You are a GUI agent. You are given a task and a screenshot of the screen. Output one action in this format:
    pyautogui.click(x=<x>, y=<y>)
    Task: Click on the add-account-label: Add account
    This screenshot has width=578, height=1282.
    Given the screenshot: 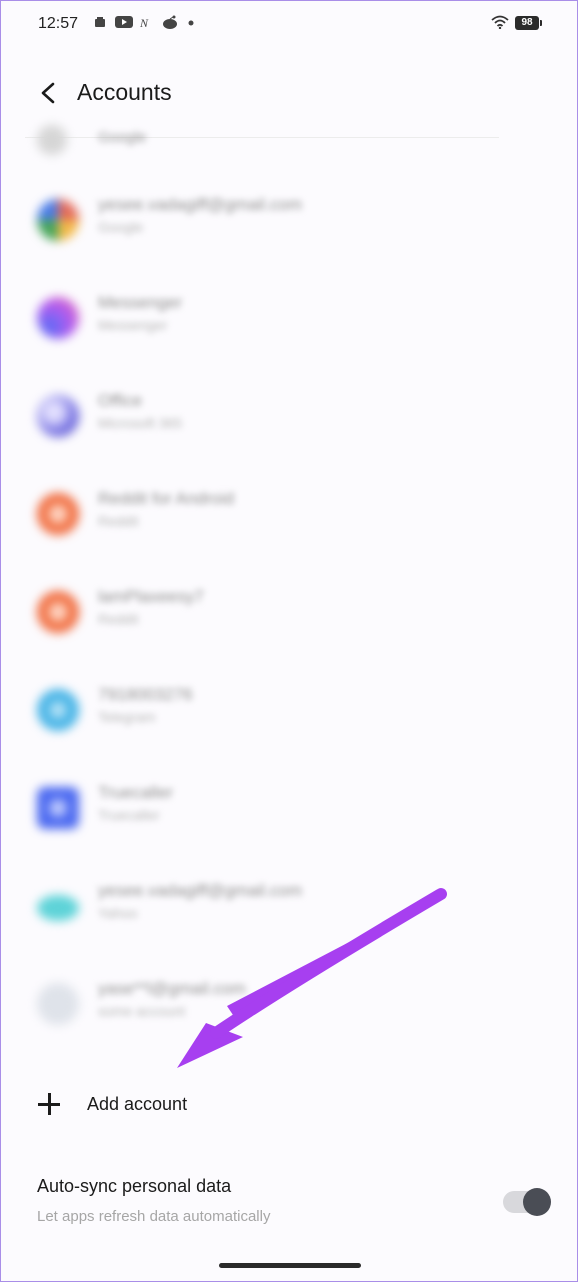 What is the action you would take?
    pyautogui.click(x=137, y=1104)
    